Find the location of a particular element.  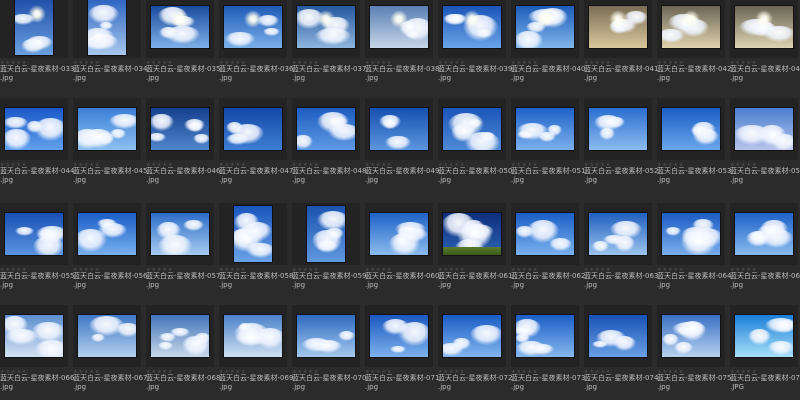

thumbnail-item: ★★★★★ 蓝天白云-星夜素材-071 .jpg is located at coordinates (402, 352).